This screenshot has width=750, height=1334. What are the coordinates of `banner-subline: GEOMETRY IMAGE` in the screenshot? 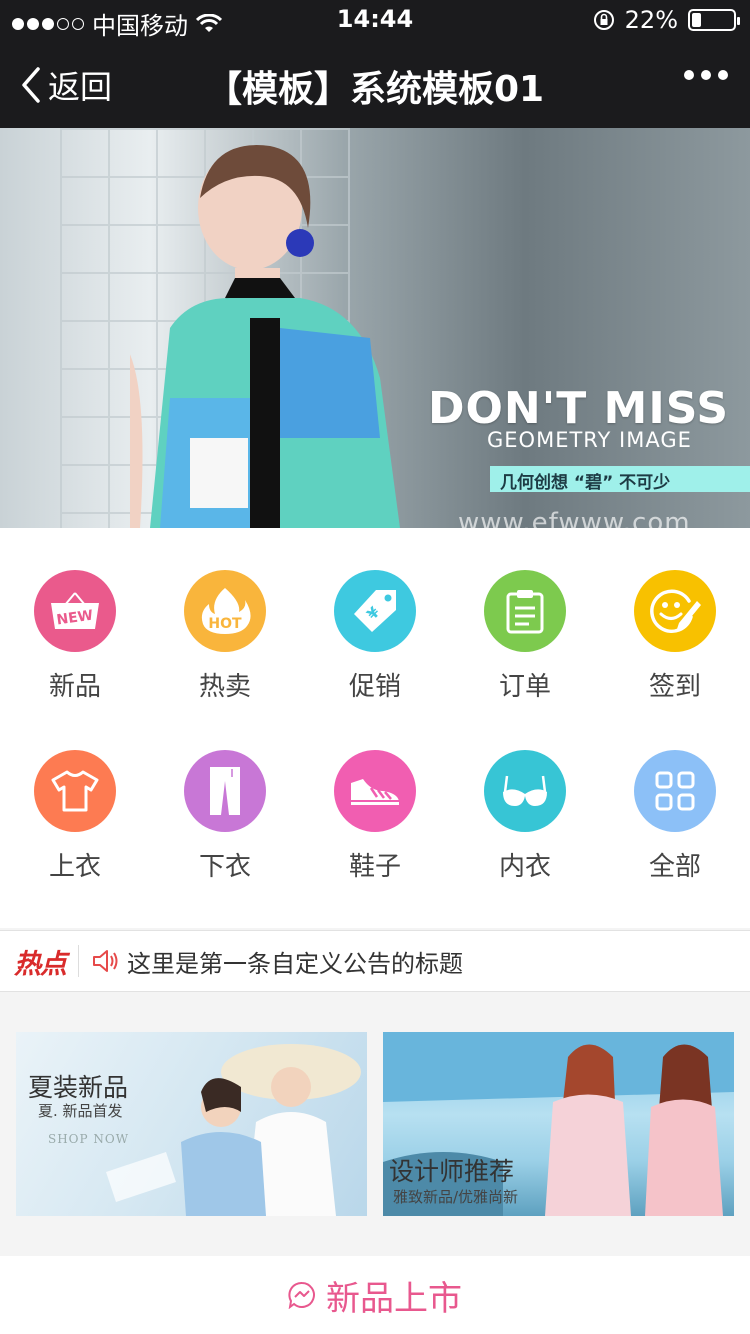 It's located at (589, 440).